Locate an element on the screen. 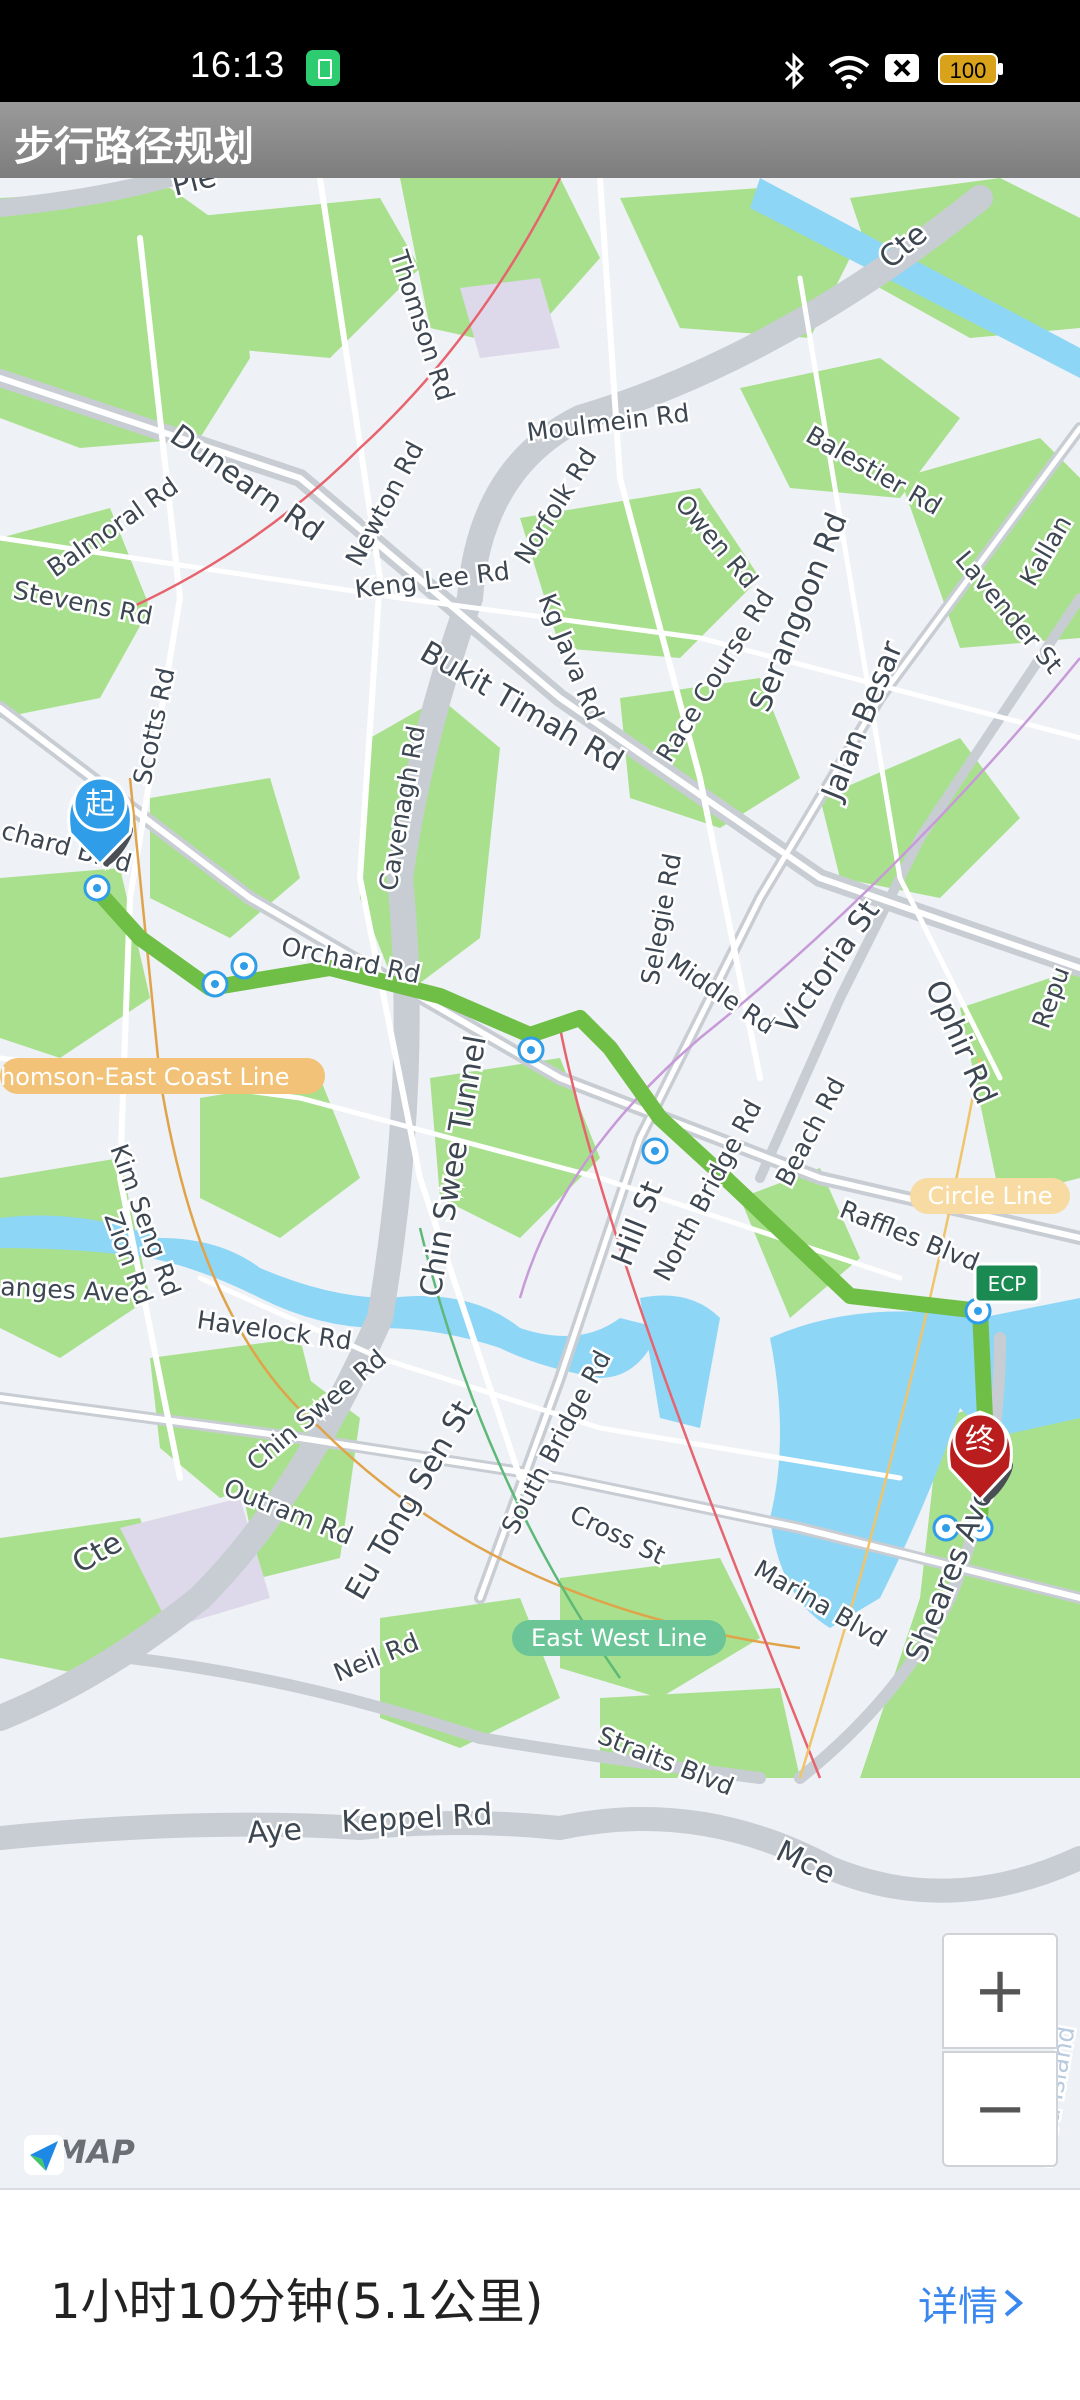 This screenshot has height=2400, width=1080. details-button: 详情 is located at coordinates (973, 2303).